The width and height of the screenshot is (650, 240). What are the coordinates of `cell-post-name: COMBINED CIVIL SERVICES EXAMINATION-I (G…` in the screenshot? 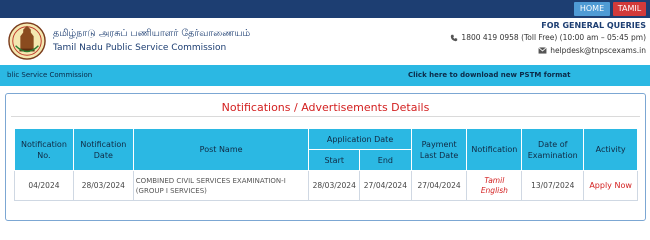 It's located at (221, 185).